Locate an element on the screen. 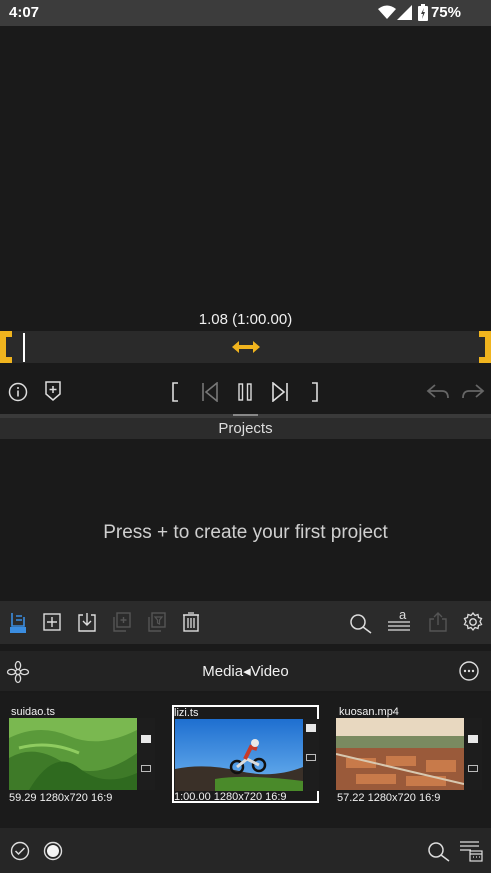 This screenshot has width=491, height=873. timeline-strip is located at coordinates (245, 347).